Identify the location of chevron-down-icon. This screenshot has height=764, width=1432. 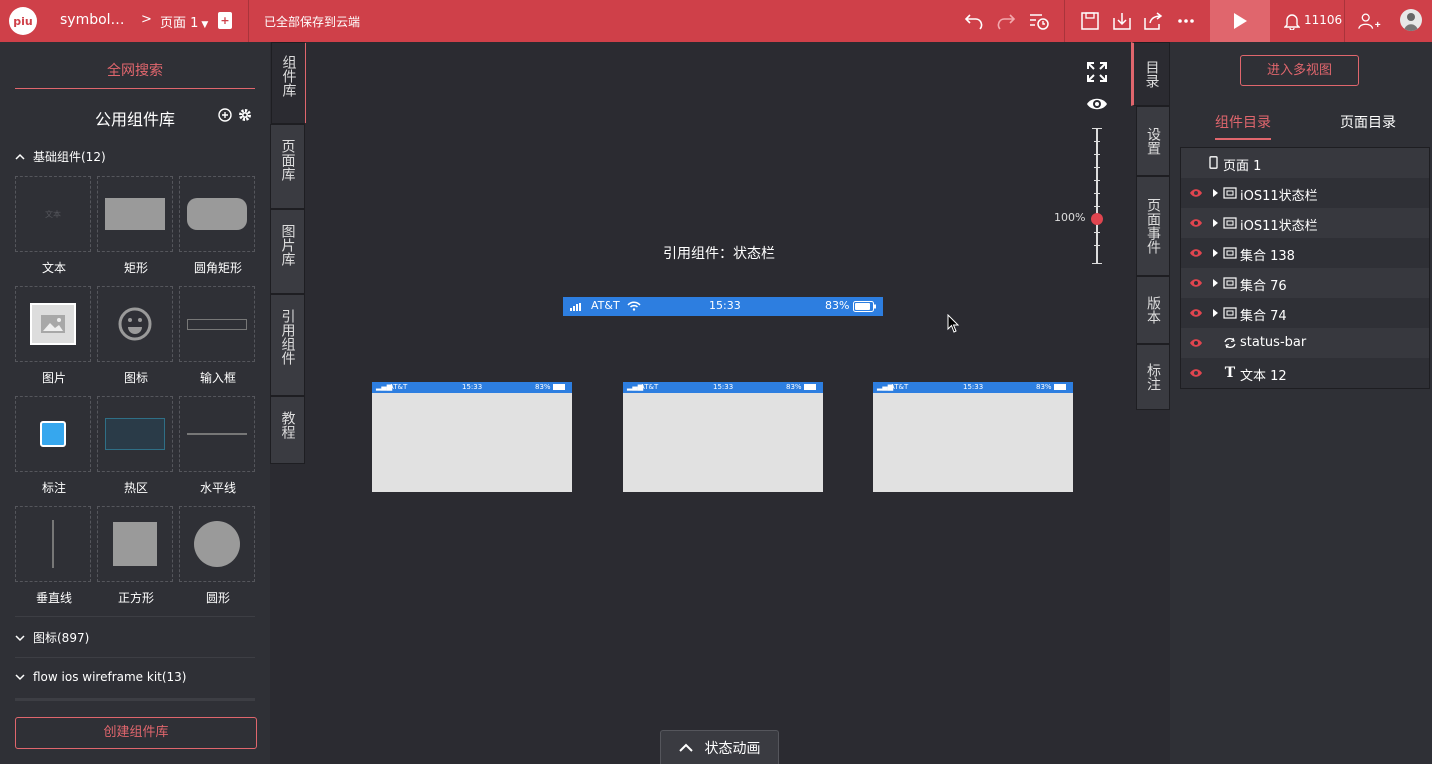
(20, 677).